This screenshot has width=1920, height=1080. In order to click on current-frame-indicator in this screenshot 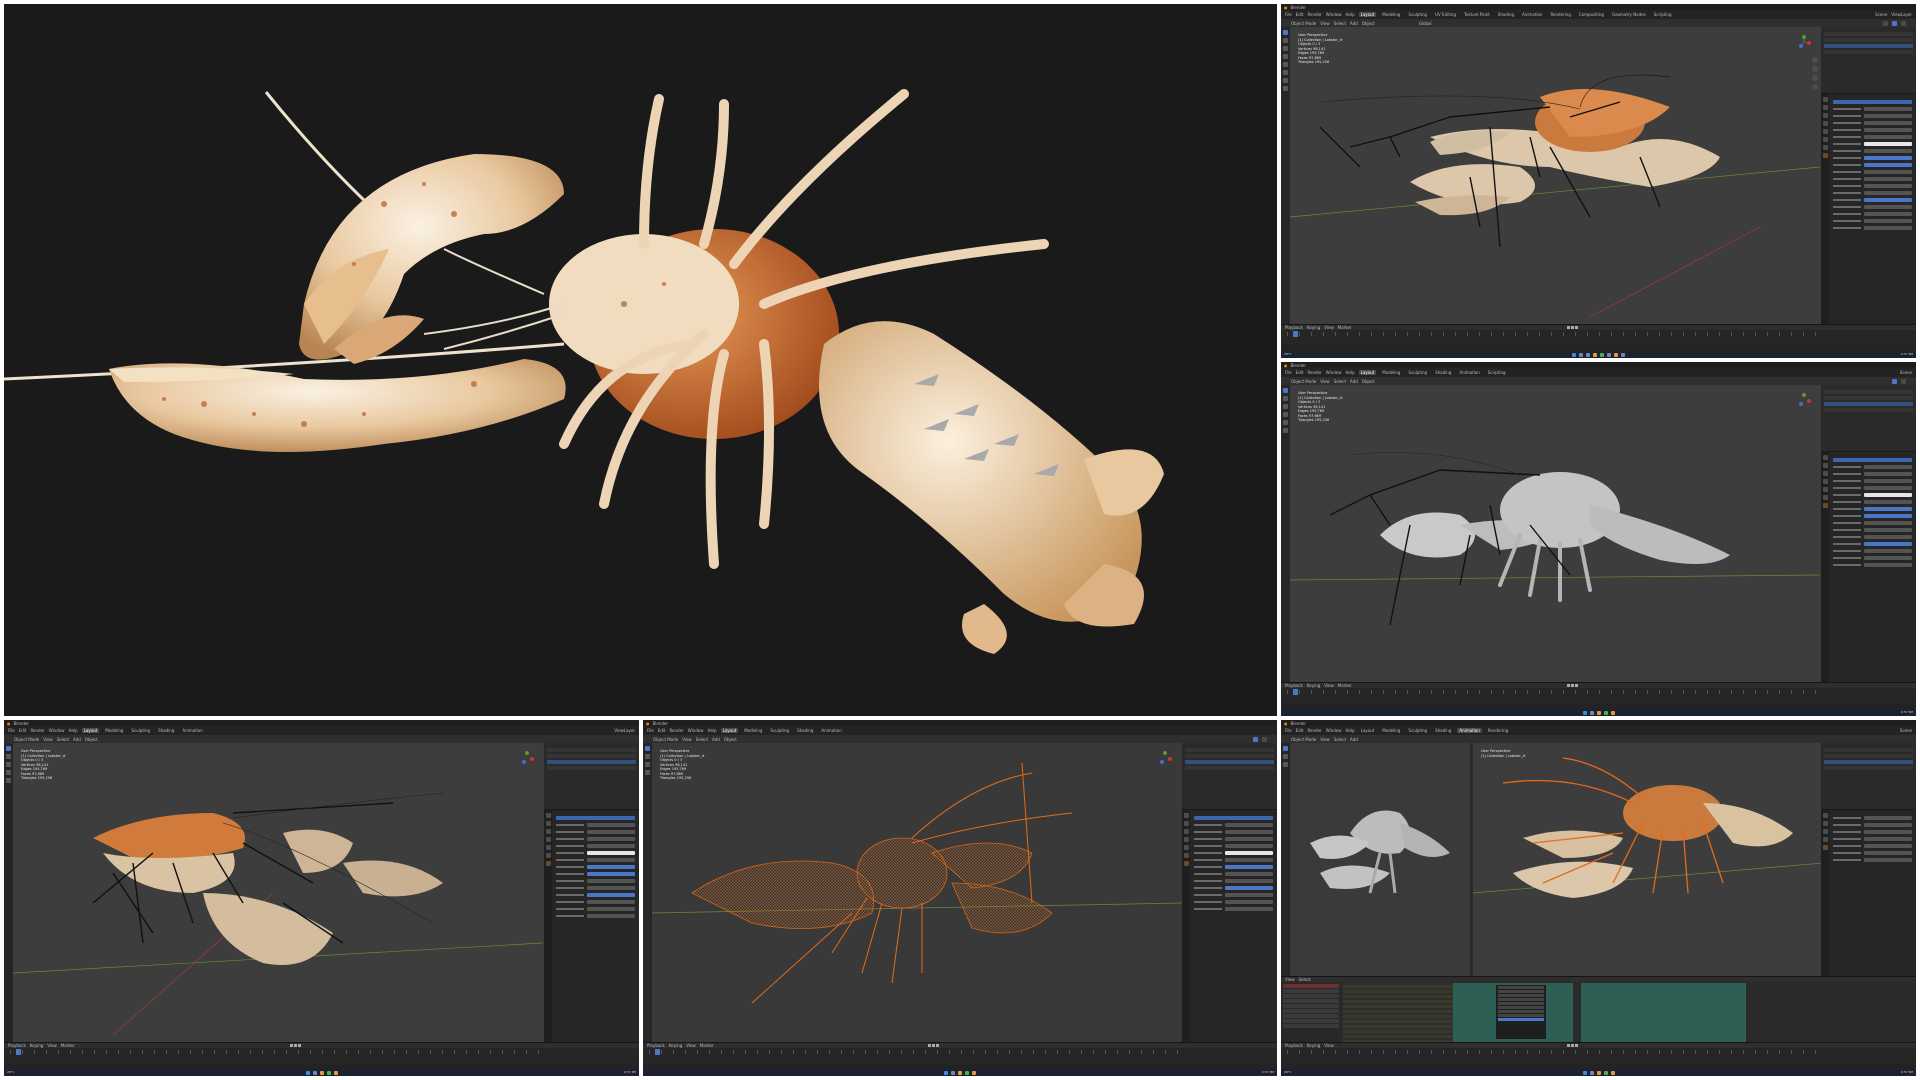, I will do `click(18, 1052)`.